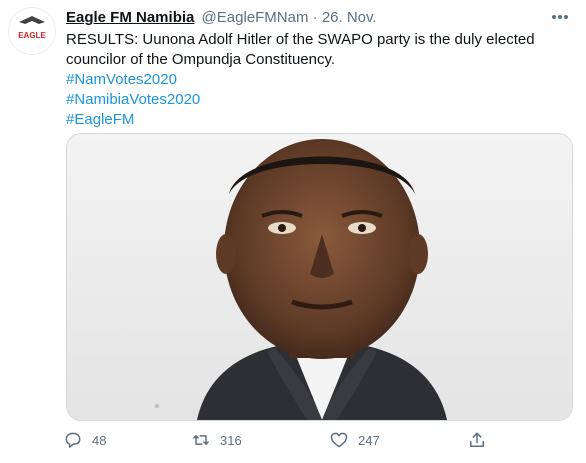 Image resolution: width=586 pixels, height=463 pixels. I want to click on hashtag-link: #EagleFM, so click(318, 120).